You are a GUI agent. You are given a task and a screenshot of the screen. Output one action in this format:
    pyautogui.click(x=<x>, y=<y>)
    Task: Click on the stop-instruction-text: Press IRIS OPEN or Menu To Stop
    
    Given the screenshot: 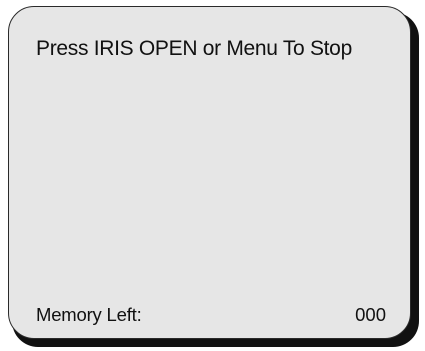 What is the action you would take?
    pyautogui.click(x=194, y=48)
    